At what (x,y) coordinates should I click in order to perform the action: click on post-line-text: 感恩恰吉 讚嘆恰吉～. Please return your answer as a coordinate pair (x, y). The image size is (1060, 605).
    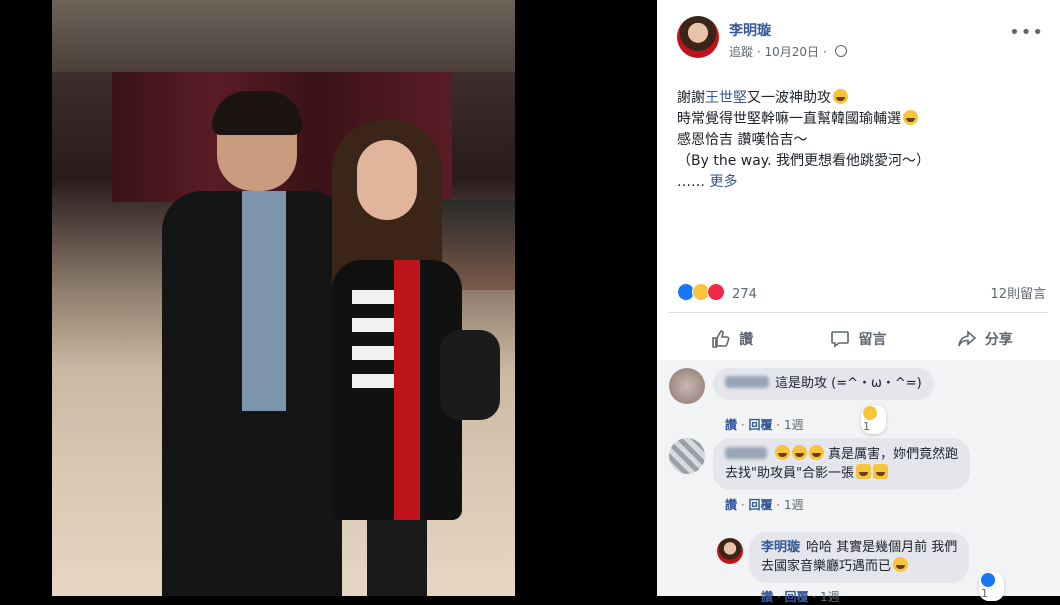
    Looking at the image, I should click on (742, 140).